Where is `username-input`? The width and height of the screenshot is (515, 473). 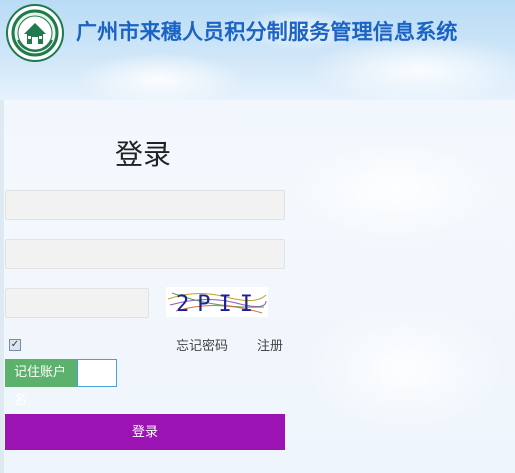
username-input is located at coordinates (145, 205).